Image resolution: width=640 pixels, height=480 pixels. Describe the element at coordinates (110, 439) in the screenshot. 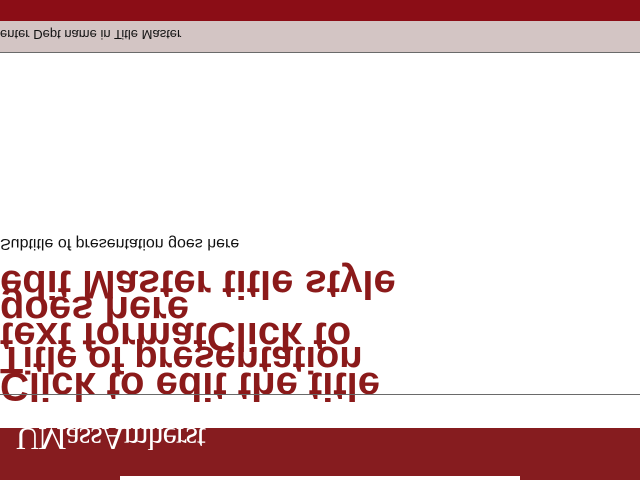

I see `umass-amherst-logo: UMassAmherst` at that location.